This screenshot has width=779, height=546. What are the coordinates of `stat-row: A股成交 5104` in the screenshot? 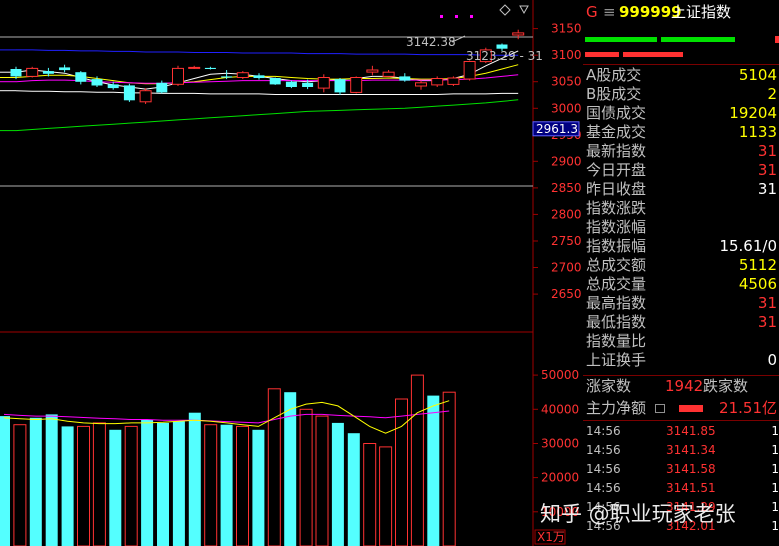 It's located at (681, 75).